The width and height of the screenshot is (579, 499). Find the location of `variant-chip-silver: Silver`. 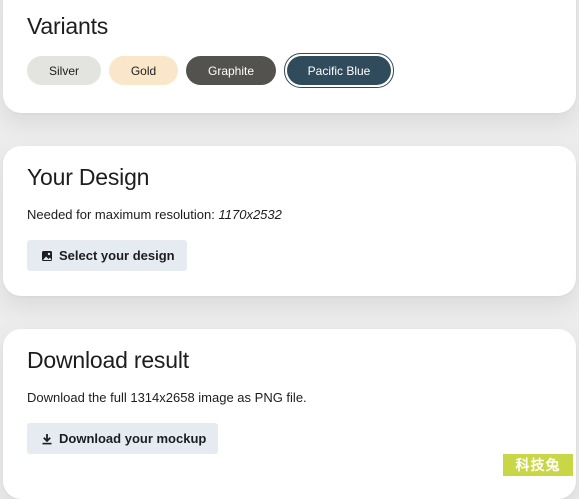

variant-chip-silver: Silver is located at coordinates (64, 70).